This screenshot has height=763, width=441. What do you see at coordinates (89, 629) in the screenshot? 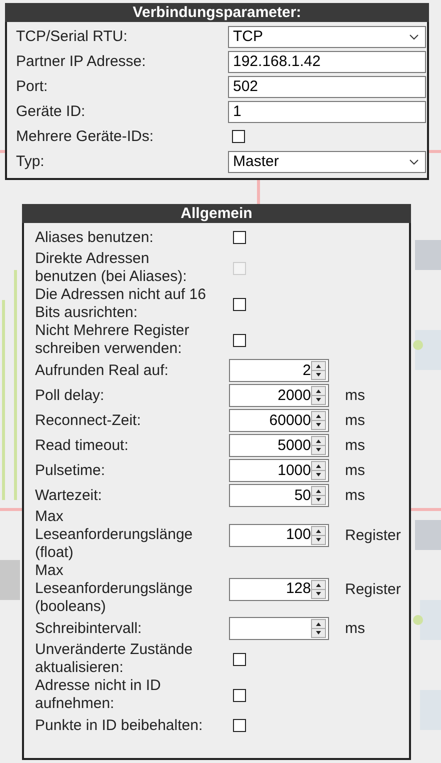
I see `field-label: Schreibintervall:` at bounding box center [89, 629].